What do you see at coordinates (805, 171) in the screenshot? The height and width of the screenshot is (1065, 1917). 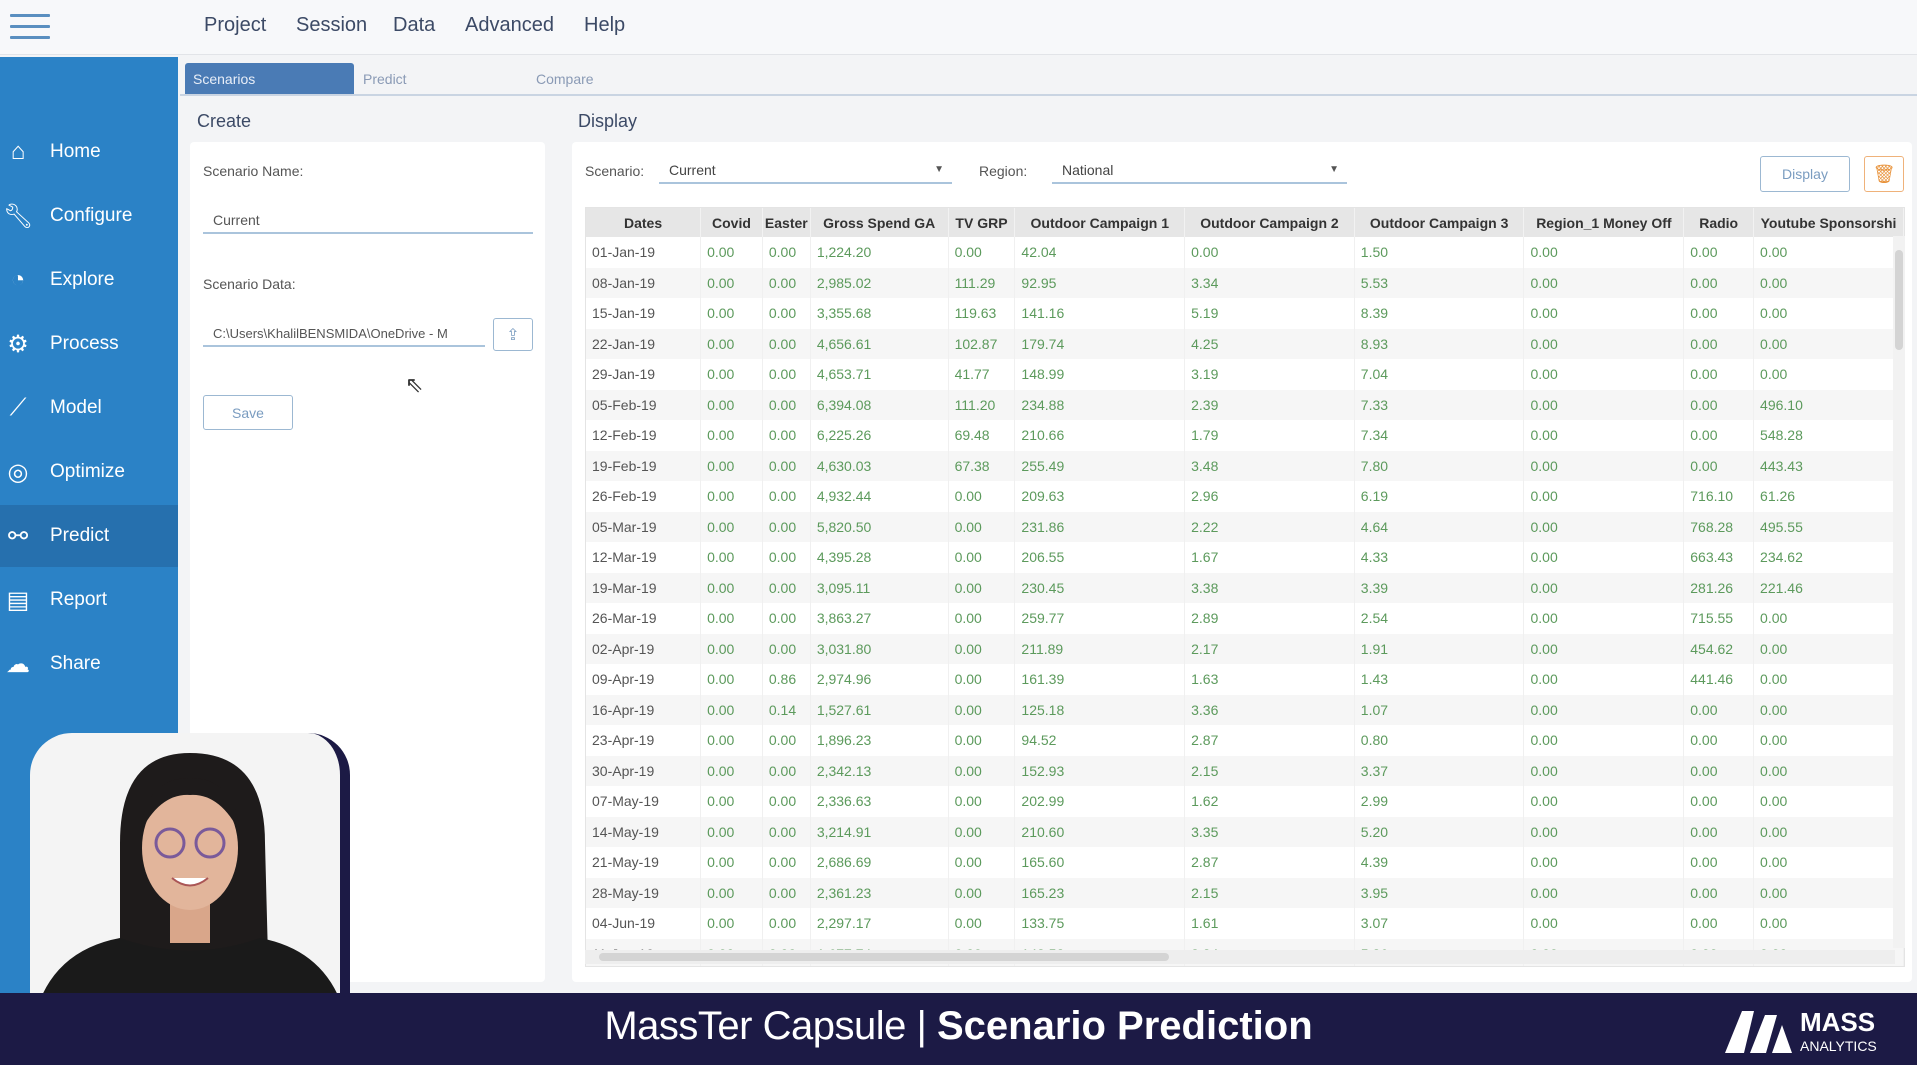 I see `scenario-dropdown: Current ▼` at bounding box center [805, 171].